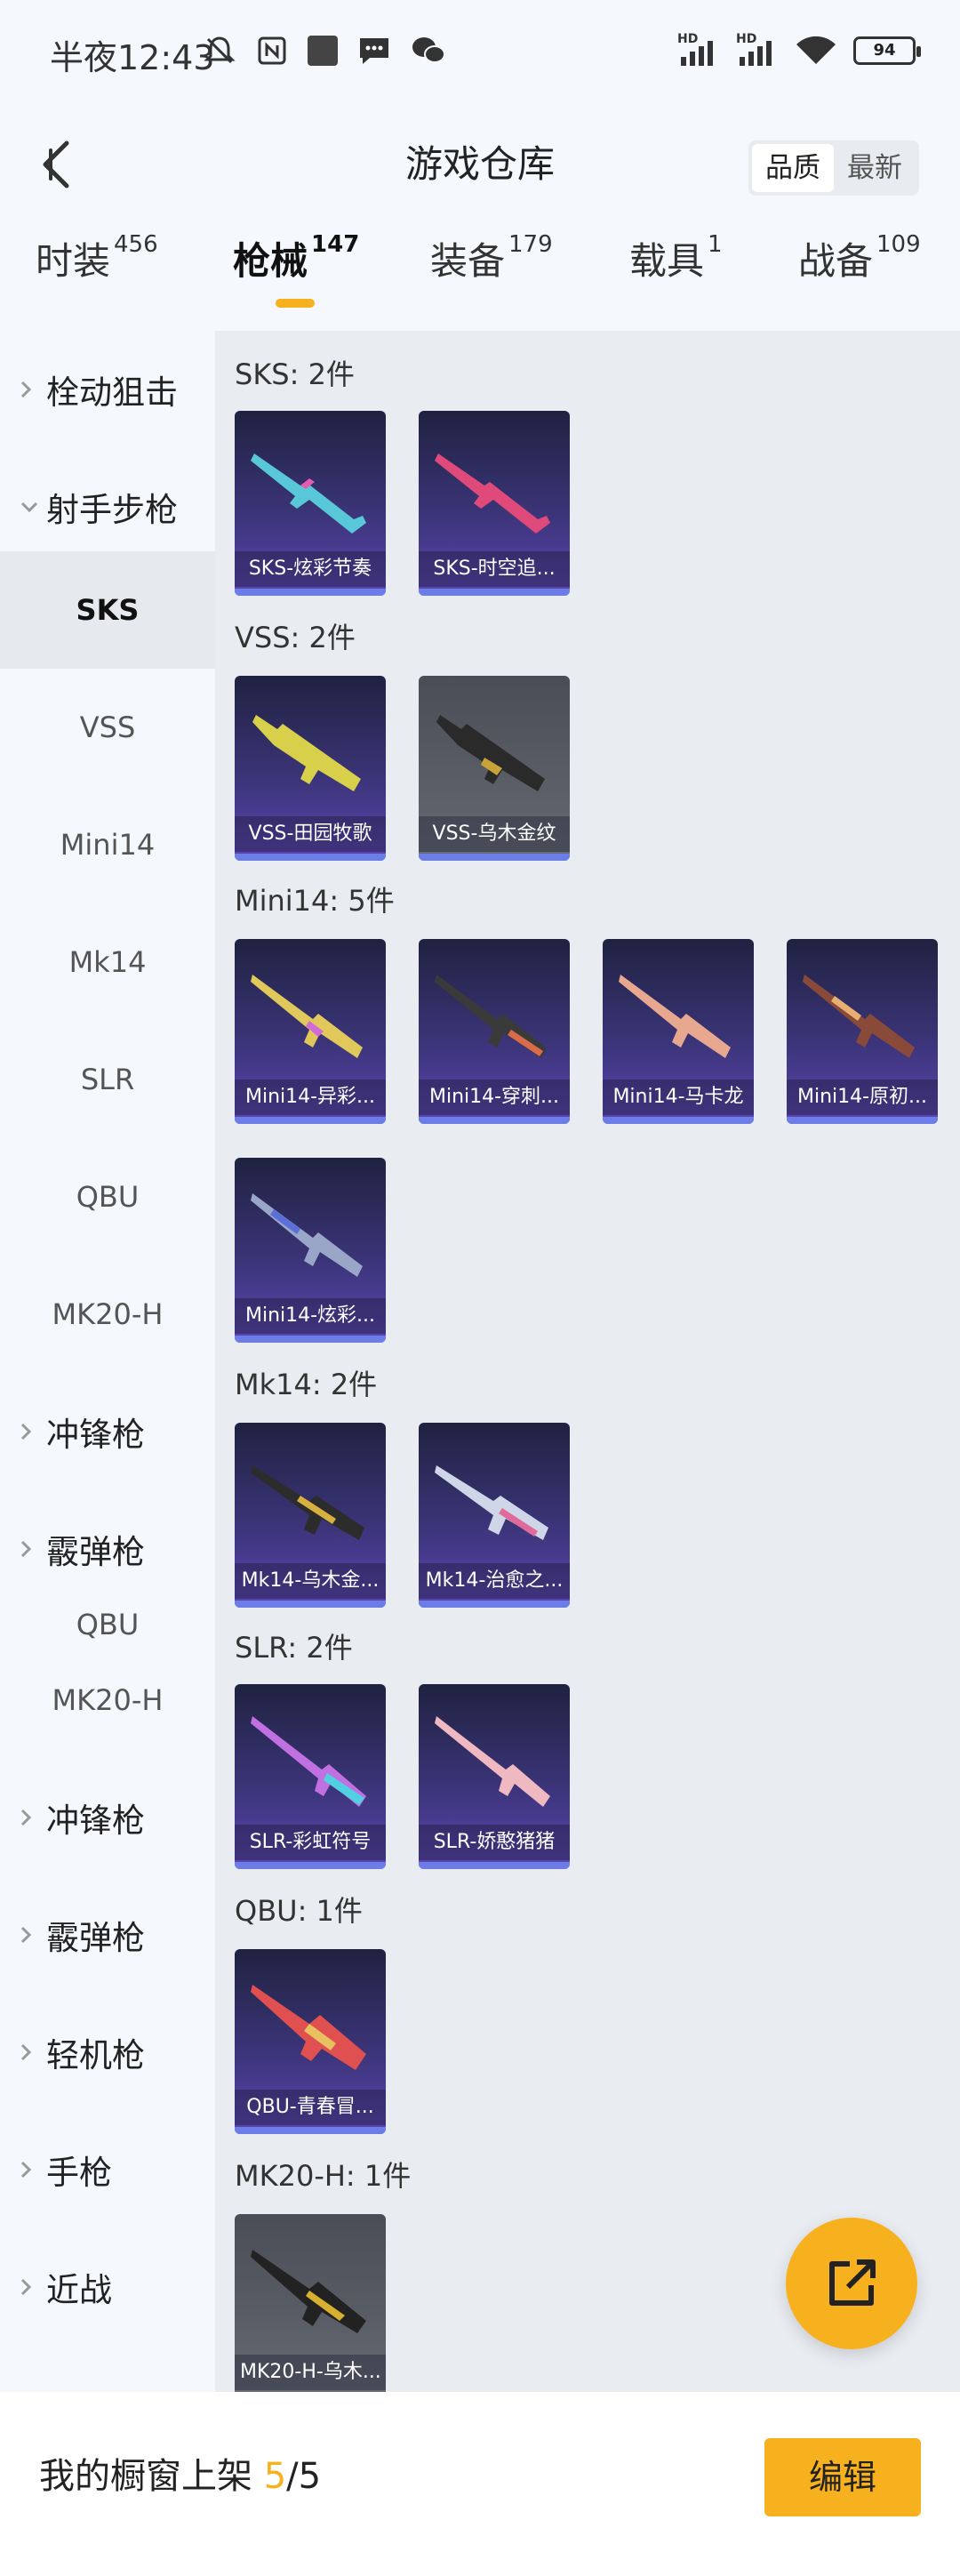 The width and height of the screenshot is (960, 2576). I want to click on sidebar-item-slr: SLR, so click(107, 1079).